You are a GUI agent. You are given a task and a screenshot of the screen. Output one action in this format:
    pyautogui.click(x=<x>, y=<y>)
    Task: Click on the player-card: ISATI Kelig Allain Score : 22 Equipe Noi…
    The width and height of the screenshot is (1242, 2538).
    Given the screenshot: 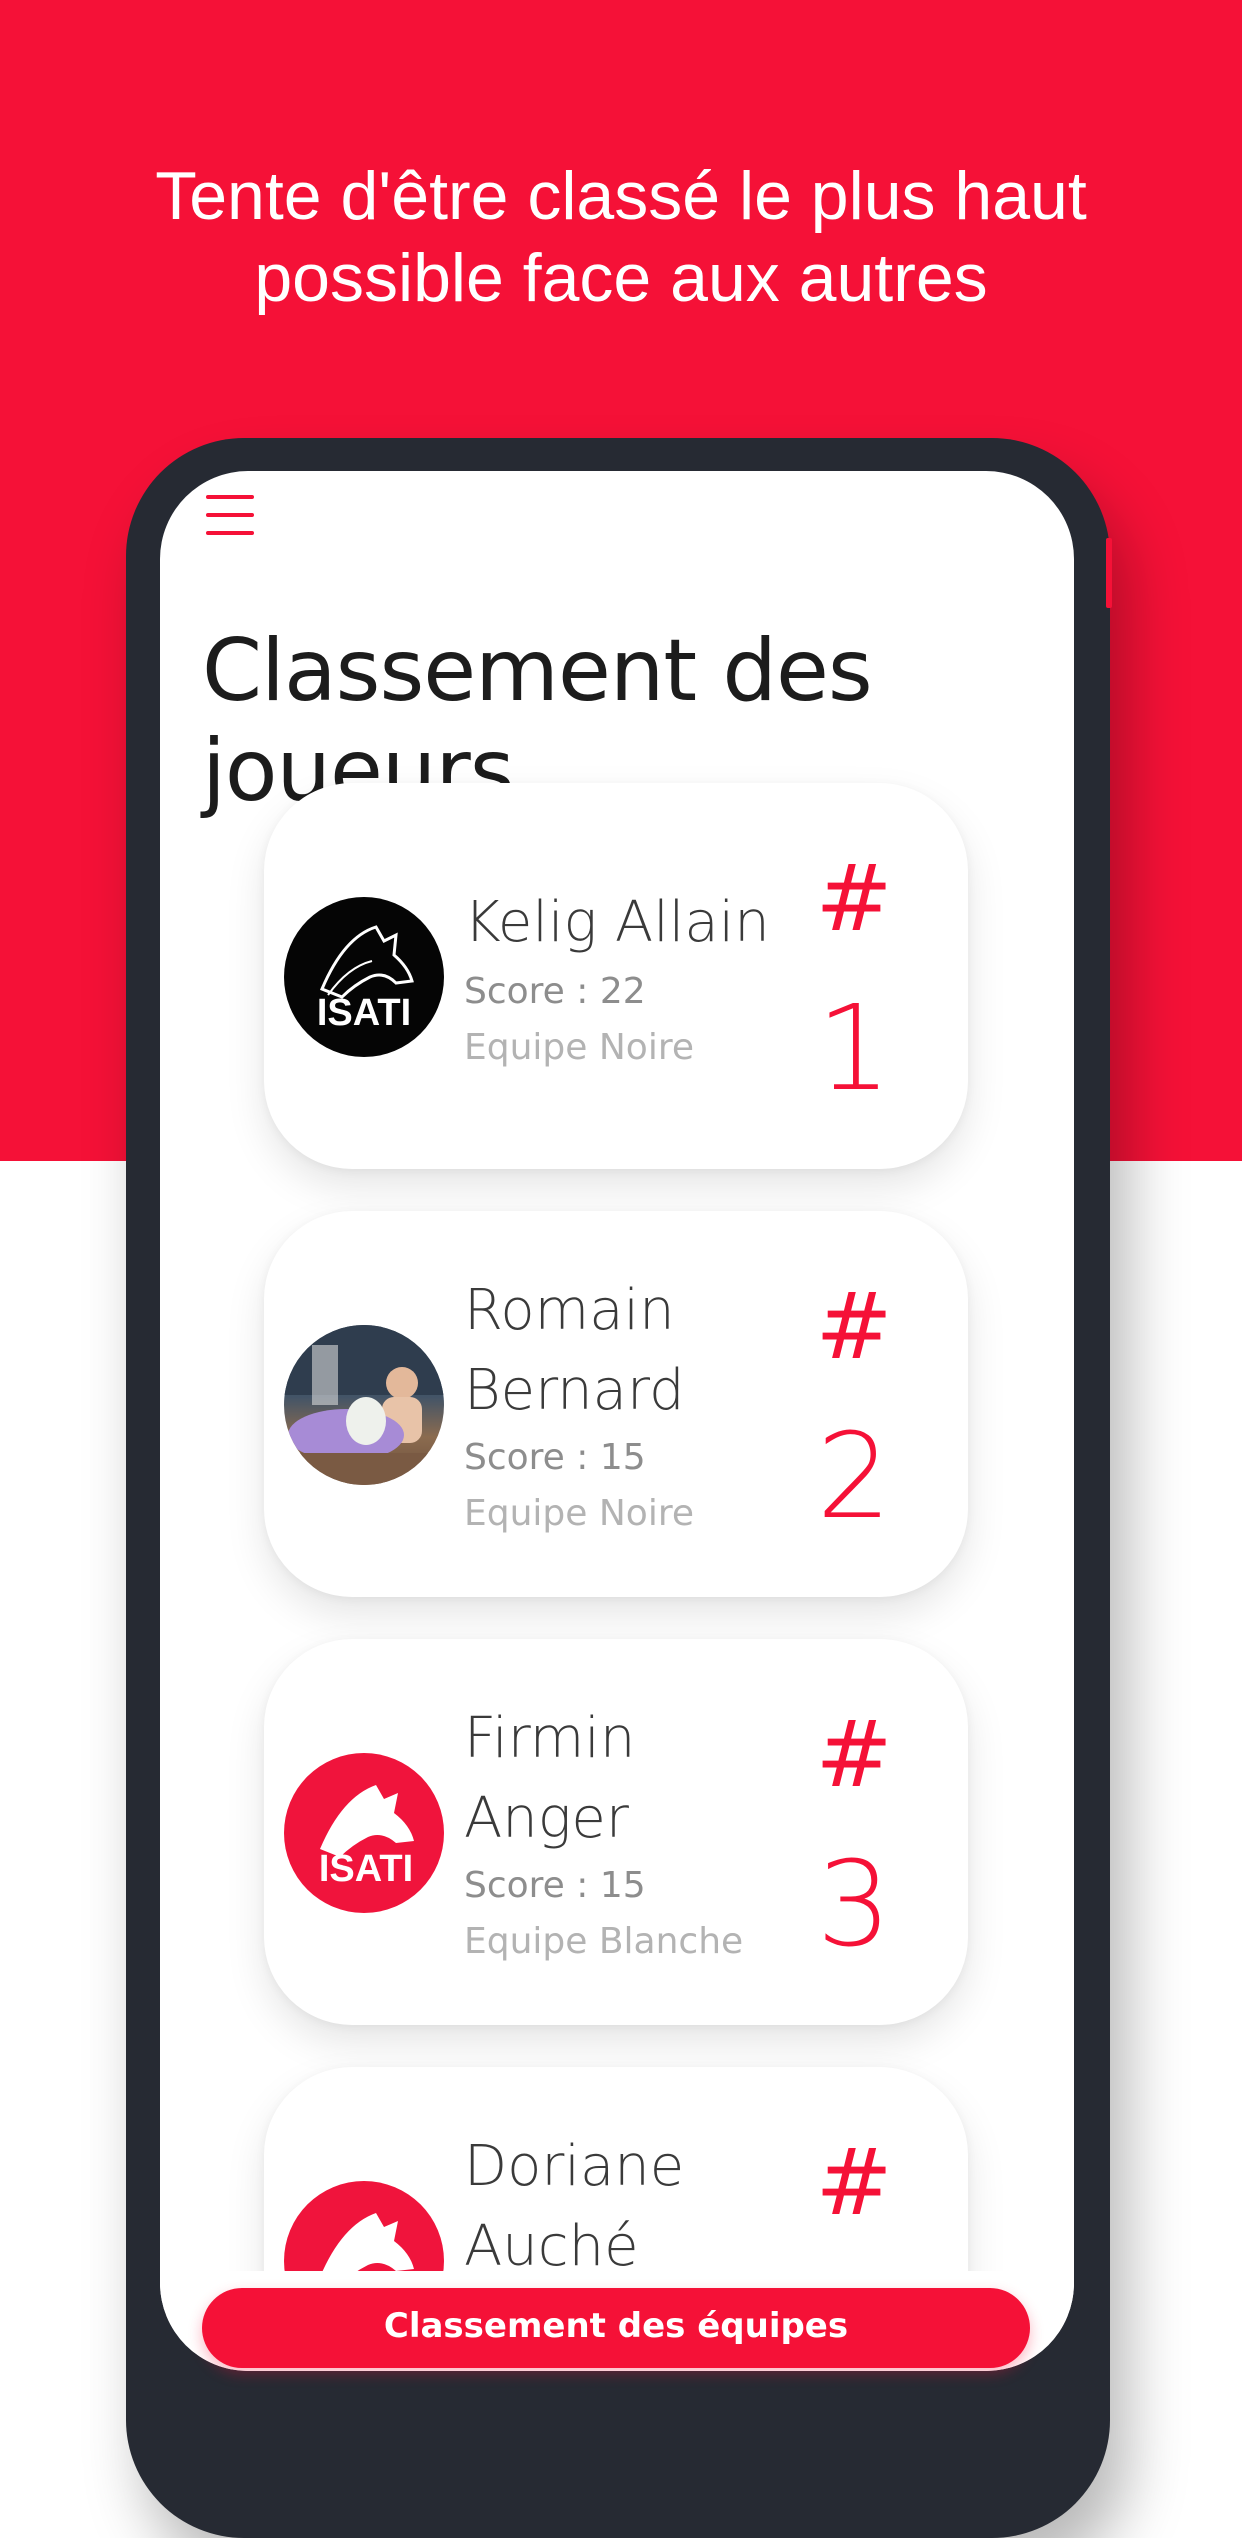 What is the action you would take?
    pyautogui.click(x=616, y=976)
    